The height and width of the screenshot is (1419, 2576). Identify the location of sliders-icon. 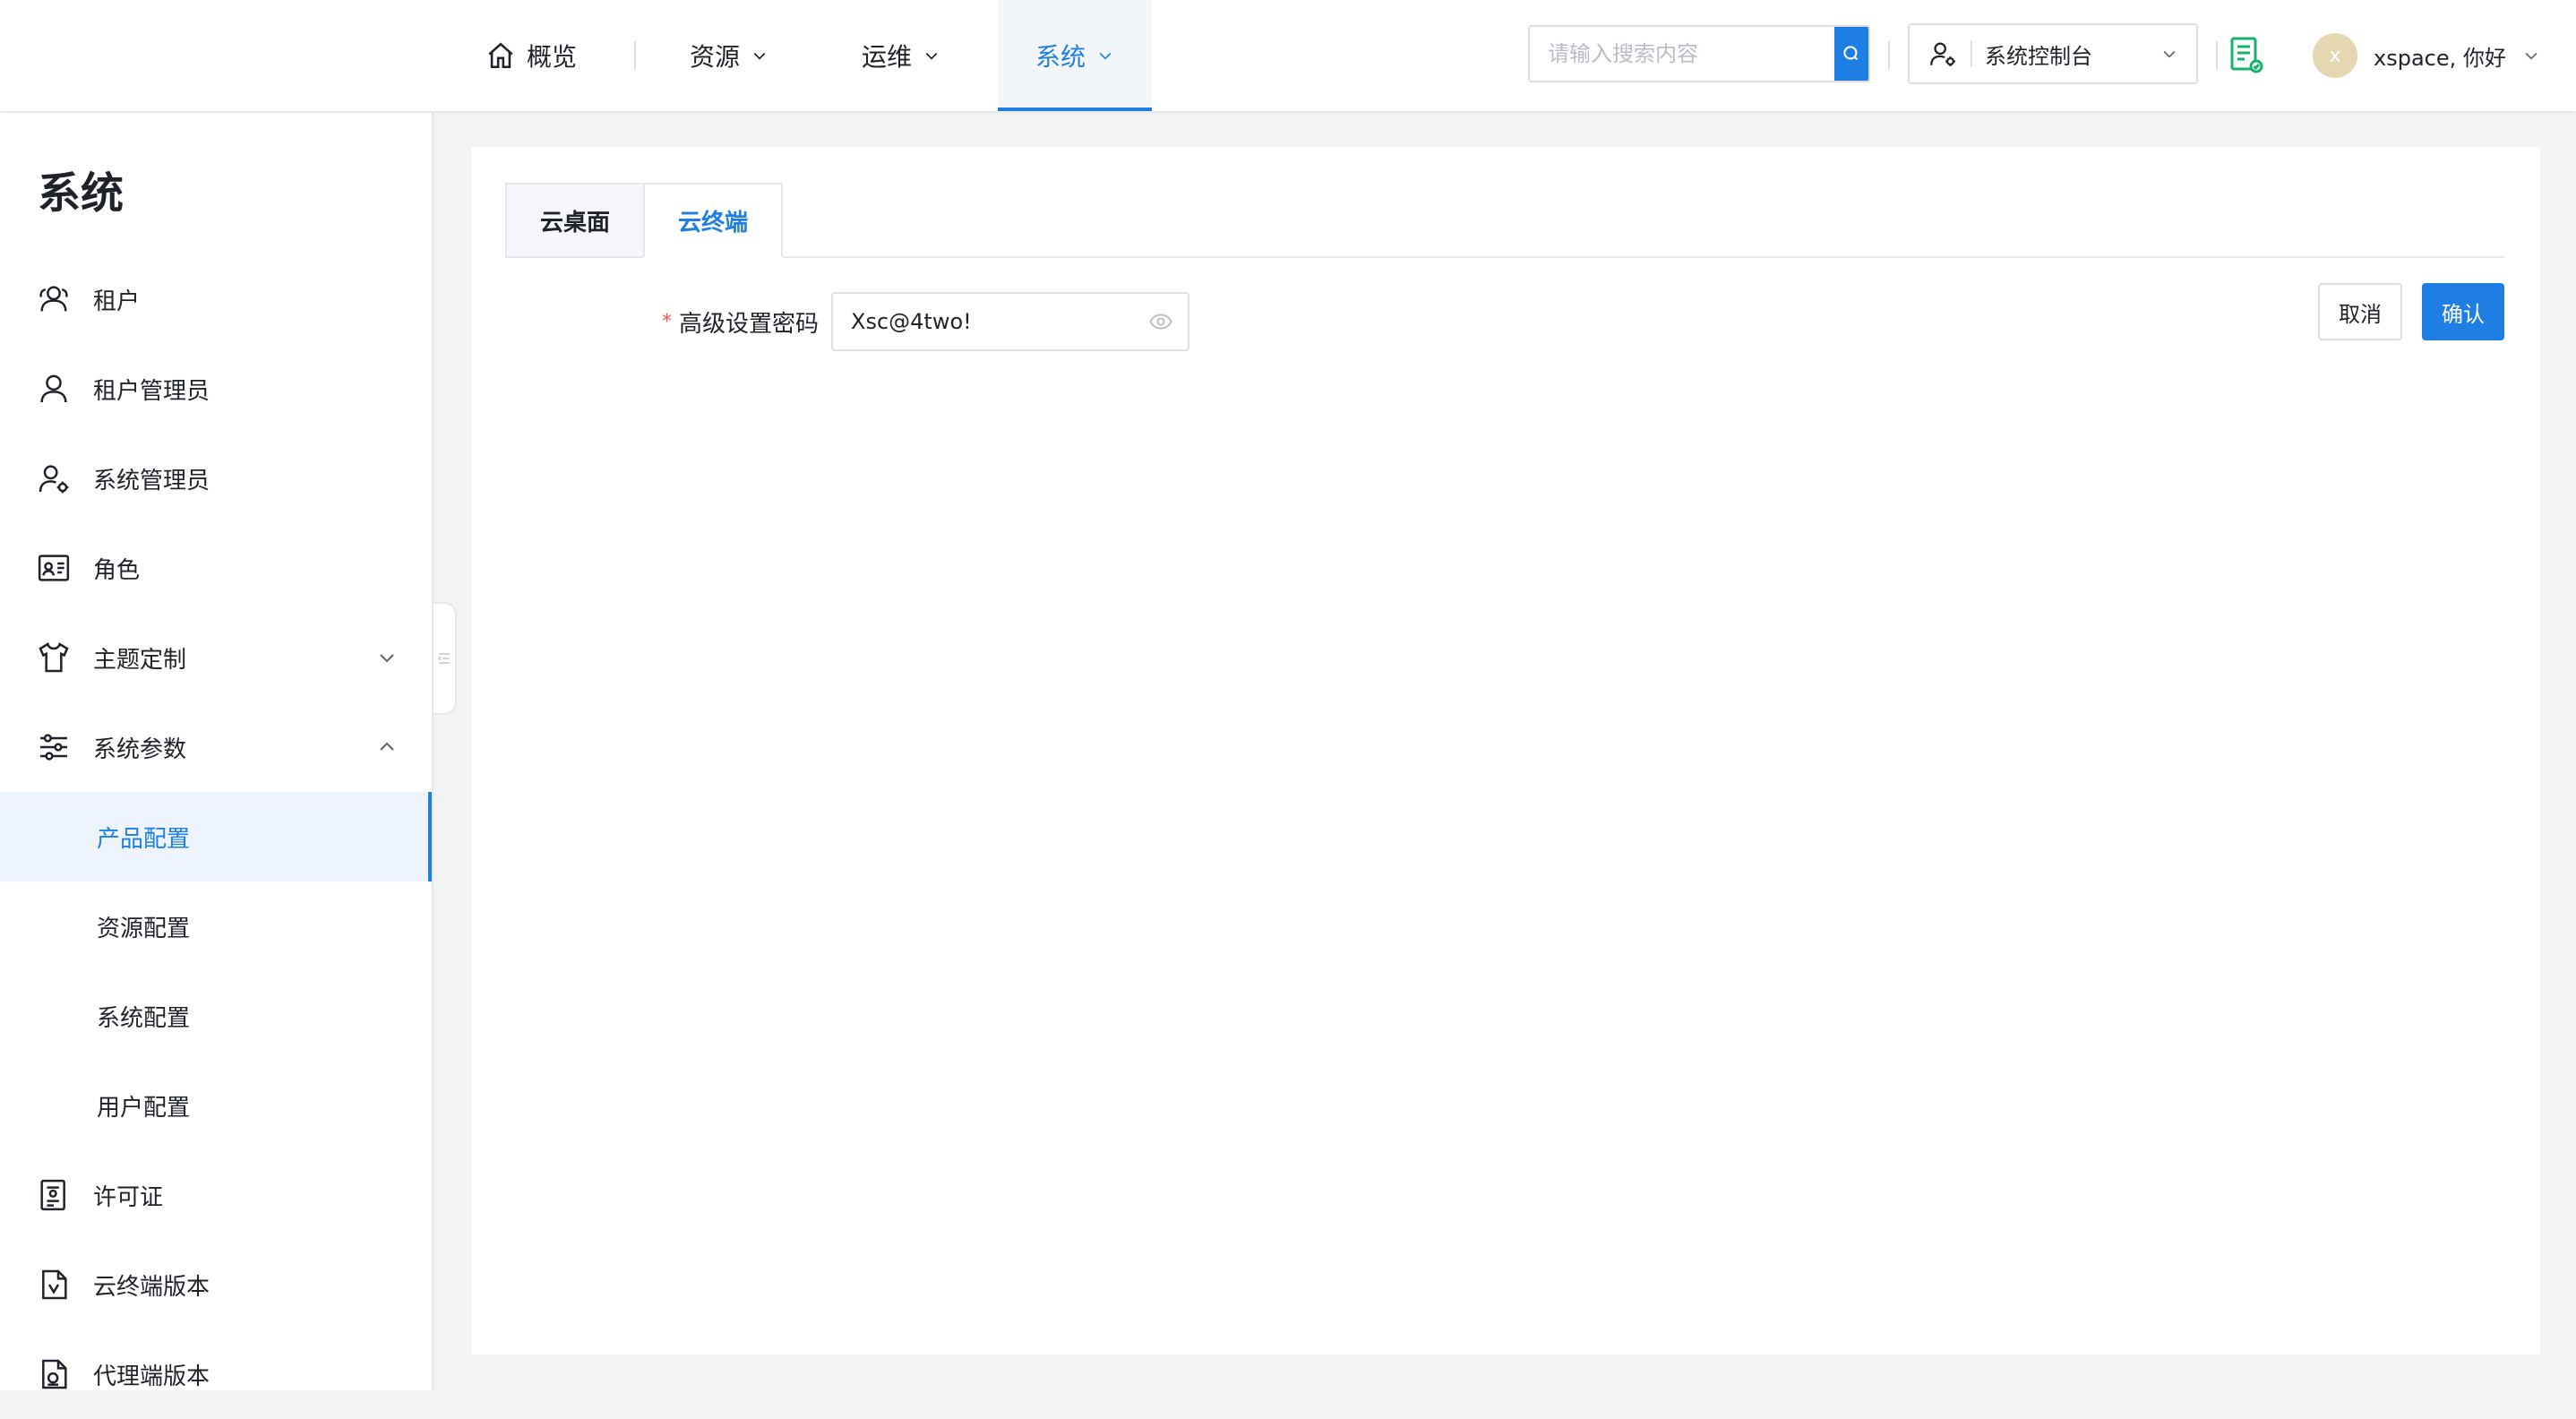
(53, 747).